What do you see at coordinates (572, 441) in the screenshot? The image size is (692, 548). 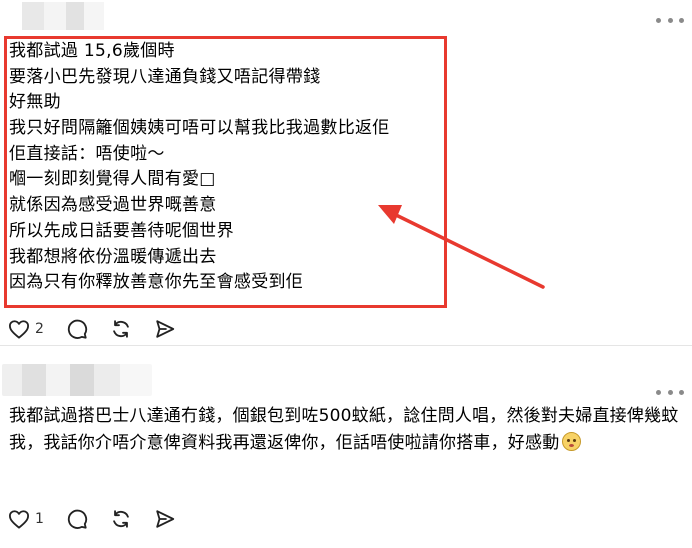 I see `flushed-face-emoji` at bounding box center [572, 441].